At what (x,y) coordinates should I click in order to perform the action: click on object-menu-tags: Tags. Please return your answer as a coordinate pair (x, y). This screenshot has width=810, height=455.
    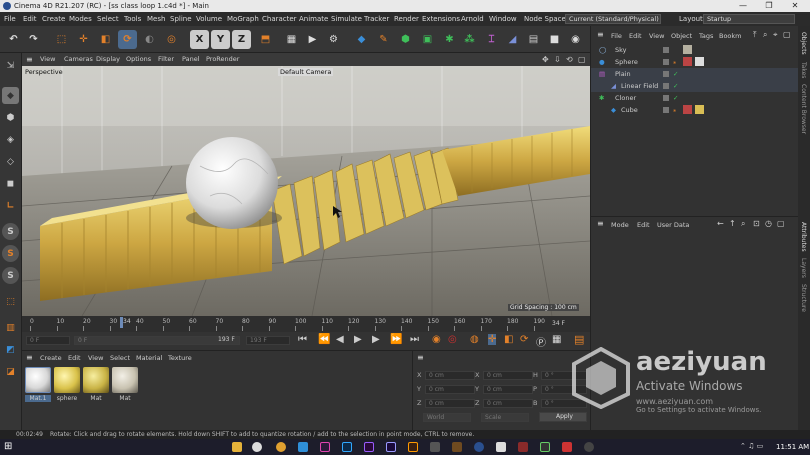
    Looking at the image, I should click on (706, 36).